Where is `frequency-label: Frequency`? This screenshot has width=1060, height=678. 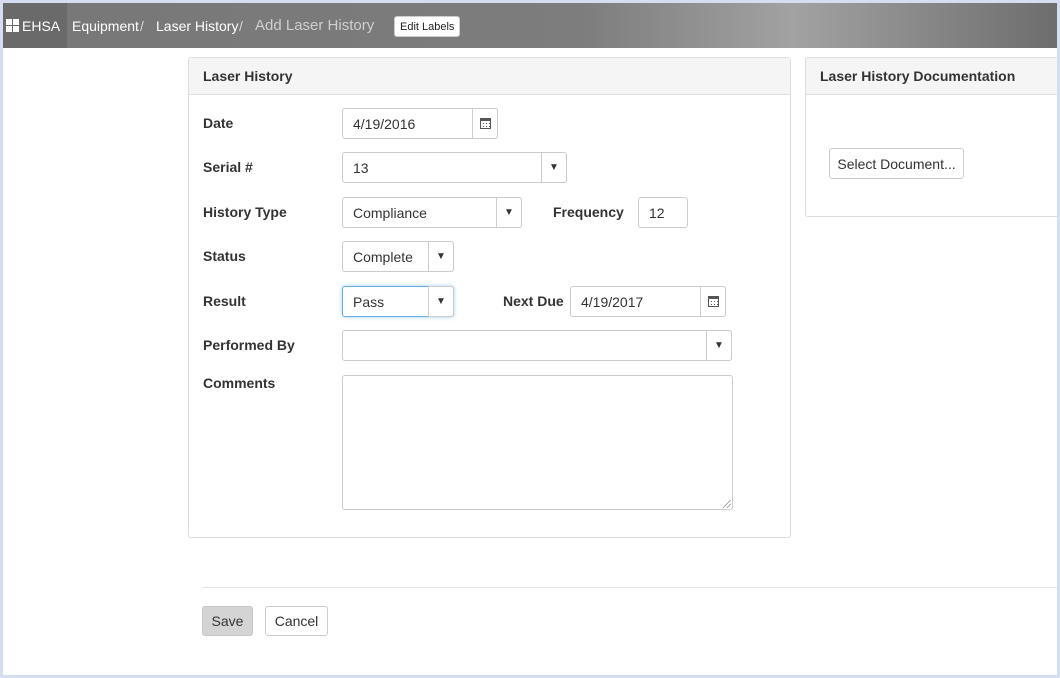 frequency-label: Frequency is located at coordinates (588, 212).